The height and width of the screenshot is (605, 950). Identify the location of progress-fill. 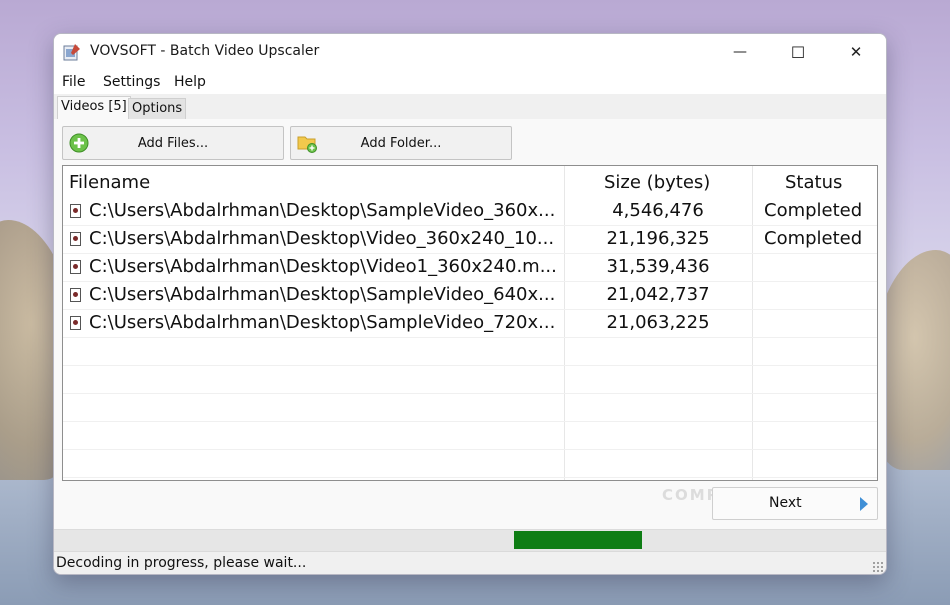
(578, 540).